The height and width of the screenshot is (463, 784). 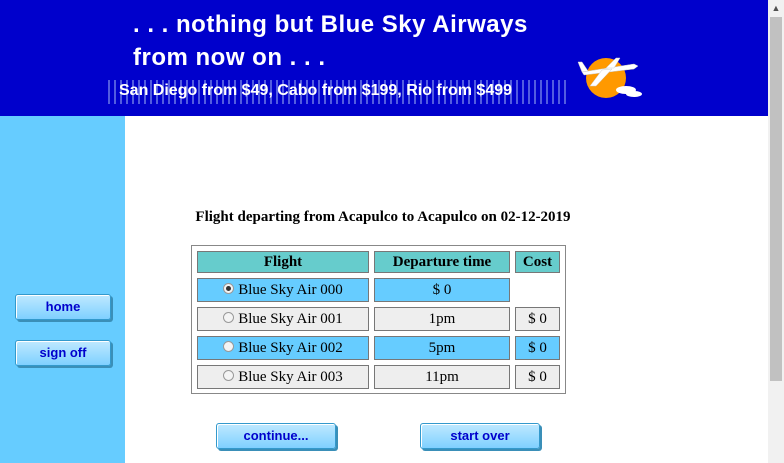 What do you see at coordinates (537, 262) in the screenshot?
I see `column-header-cost: Cost` at bounding box center [537, 262].